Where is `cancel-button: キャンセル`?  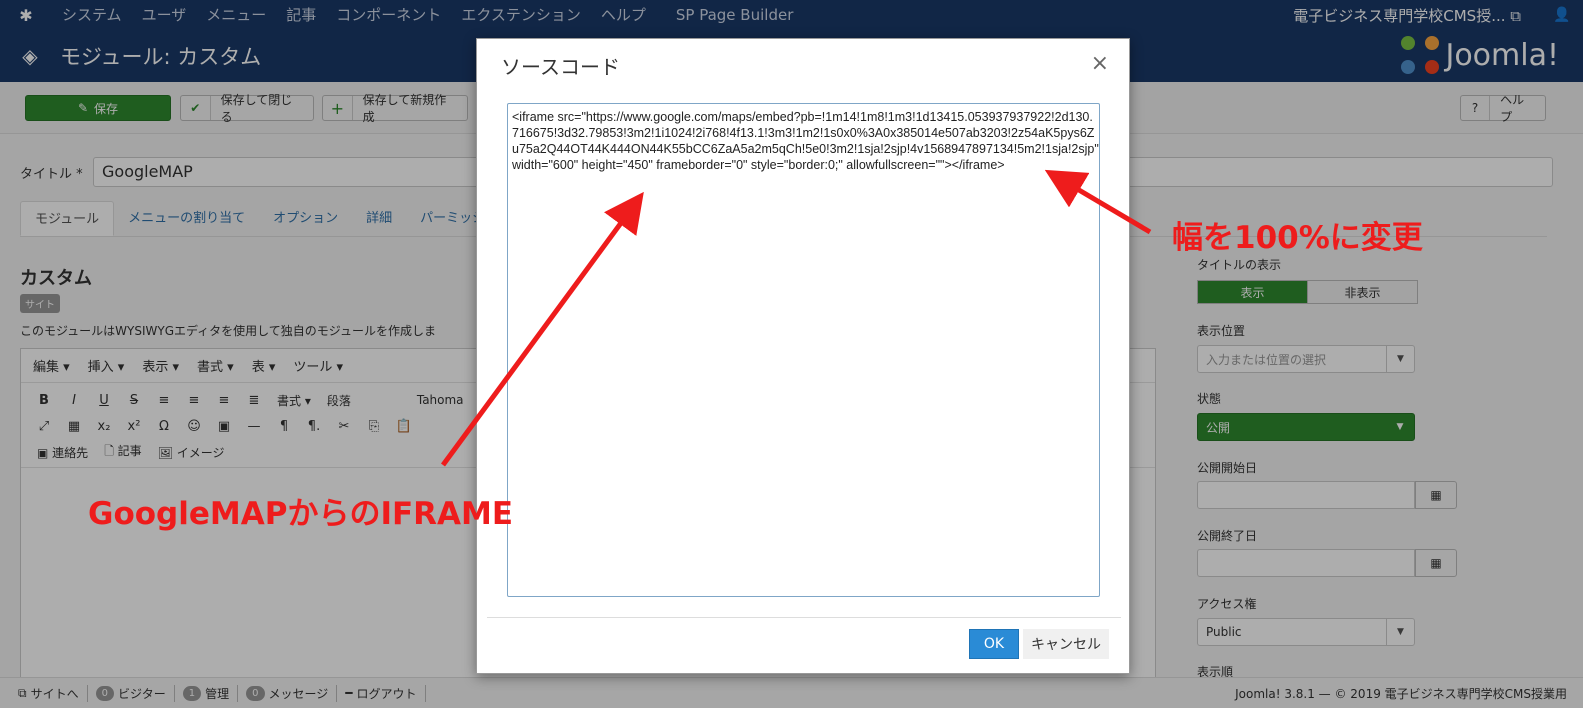 cancel-button: キャンセル is located at coordinates (1066, 644).